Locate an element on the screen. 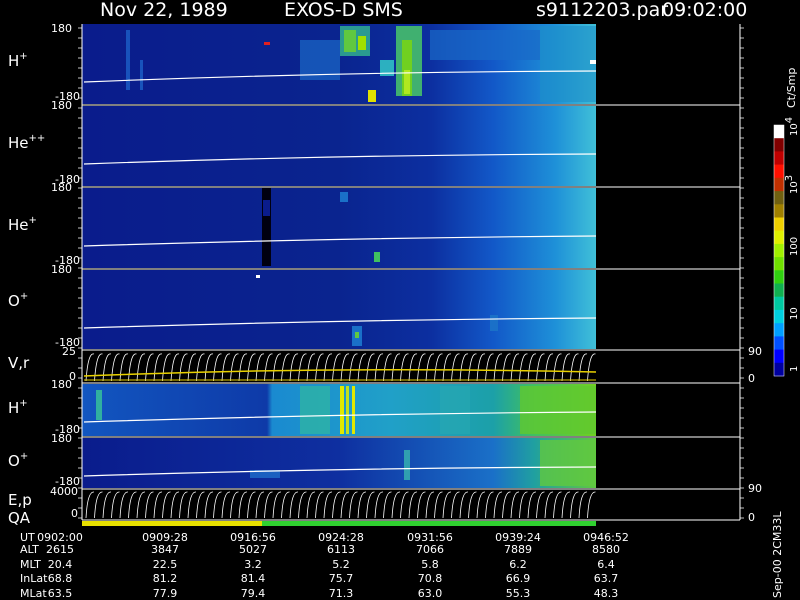  cb-tick-1e4: 104 is located at coordinates (792, 126).